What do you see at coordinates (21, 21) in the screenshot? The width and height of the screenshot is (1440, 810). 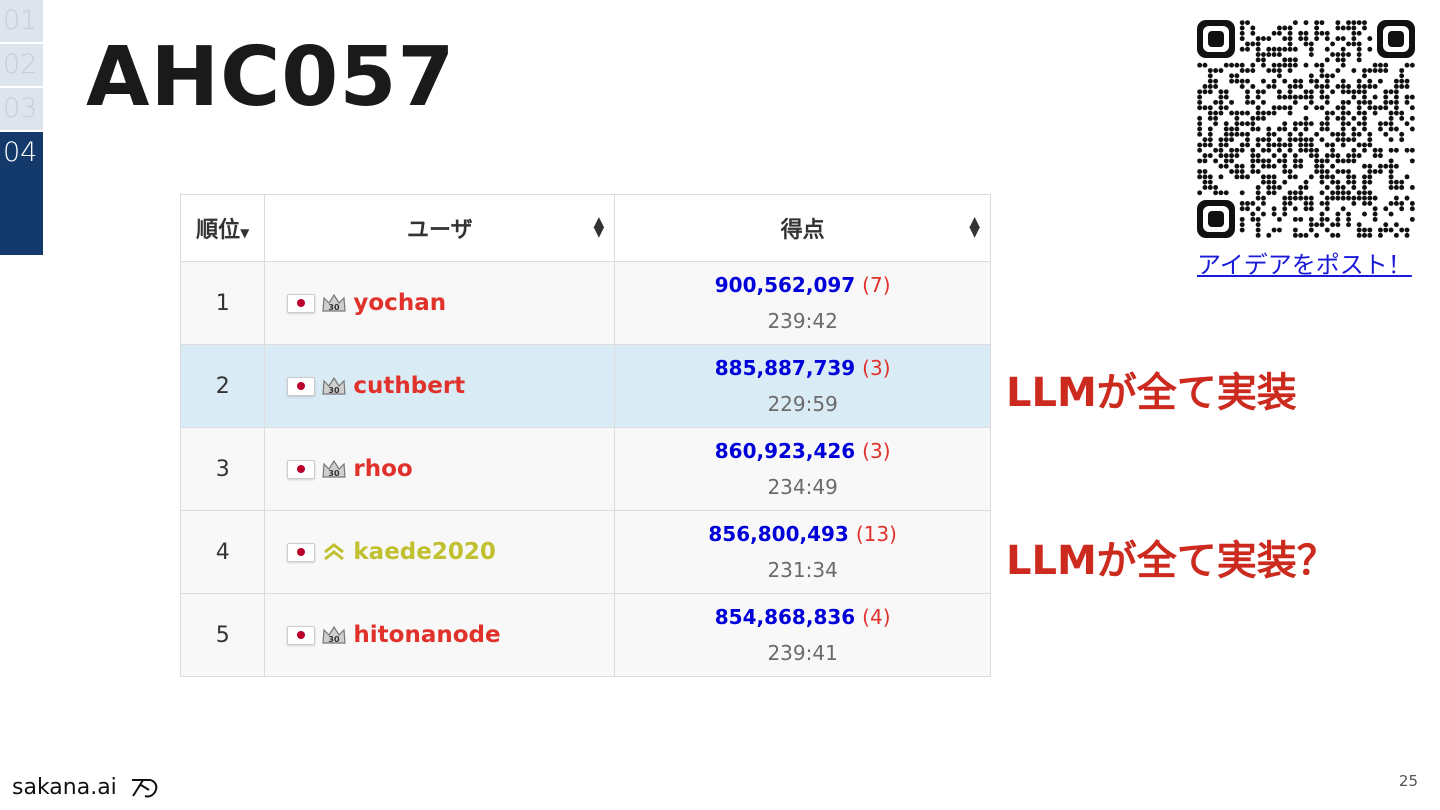 I see `nav-item-01: 01` at bounding box center [21, 21].